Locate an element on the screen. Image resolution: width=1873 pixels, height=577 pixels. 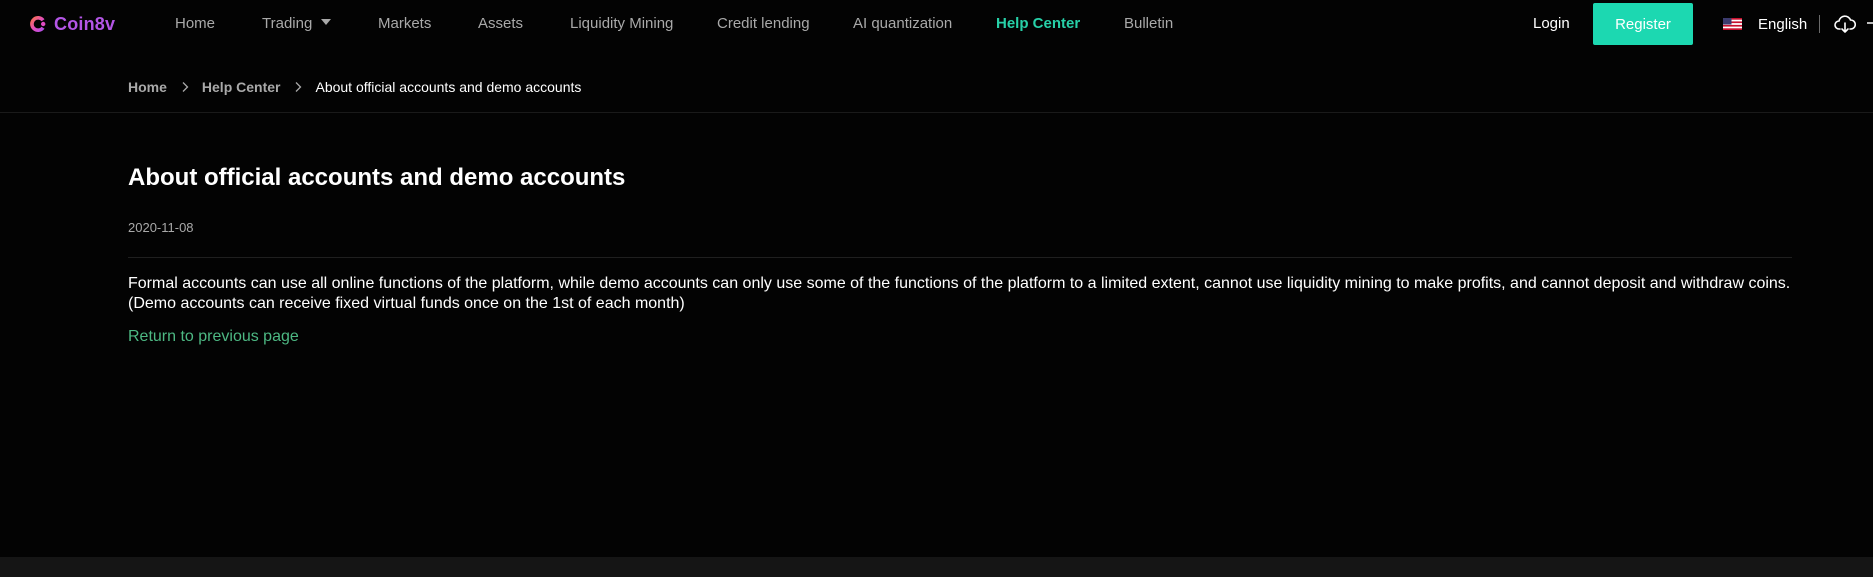
register-button: Register is located at coordinates (1643, 24).